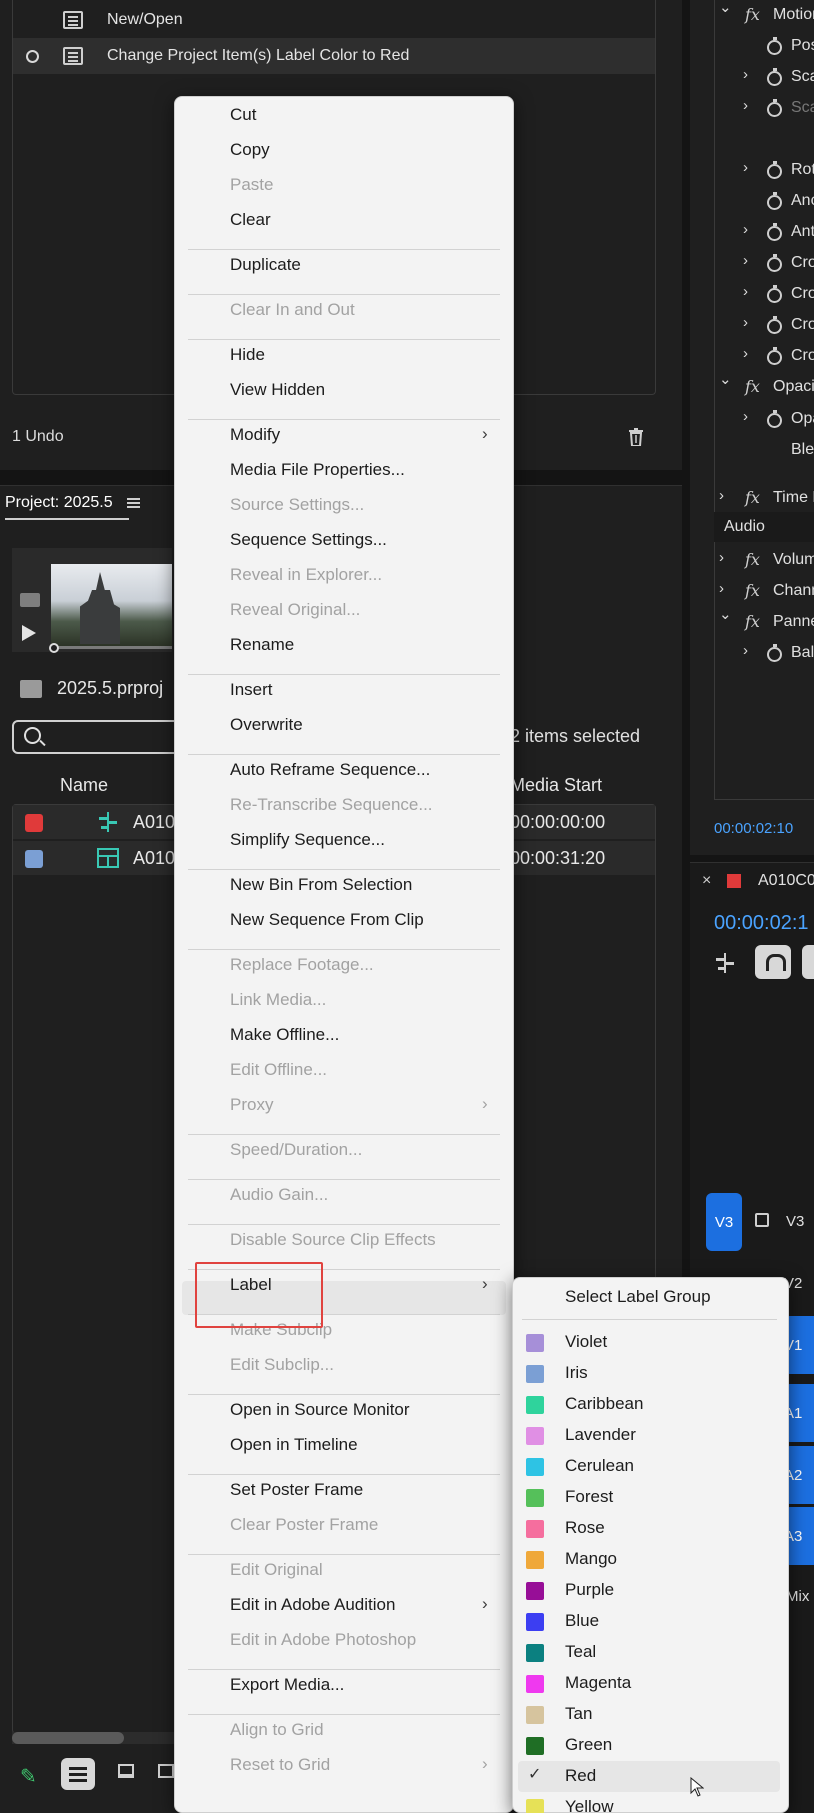 Image resolution: width=814 pixels, height=1813 pixels. What do you see at coordinates (247, 355) in the screenshot?
I see `menu-item-hide: Hide` at bounding box center [247, 355].